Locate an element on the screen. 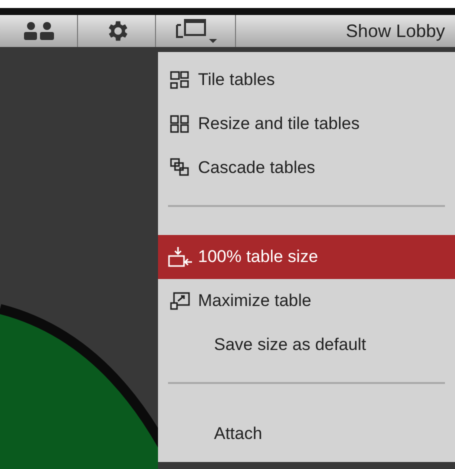 The width and height of the screenshot is (455, 469). menu-item: Maximize table is located at coordinates (306, 300).